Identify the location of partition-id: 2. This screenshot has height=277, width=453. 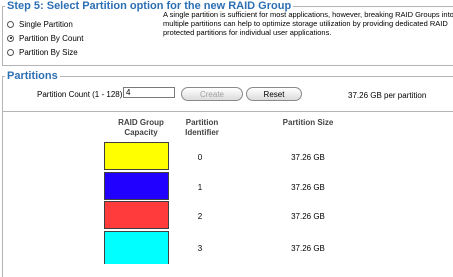
(200, 216).